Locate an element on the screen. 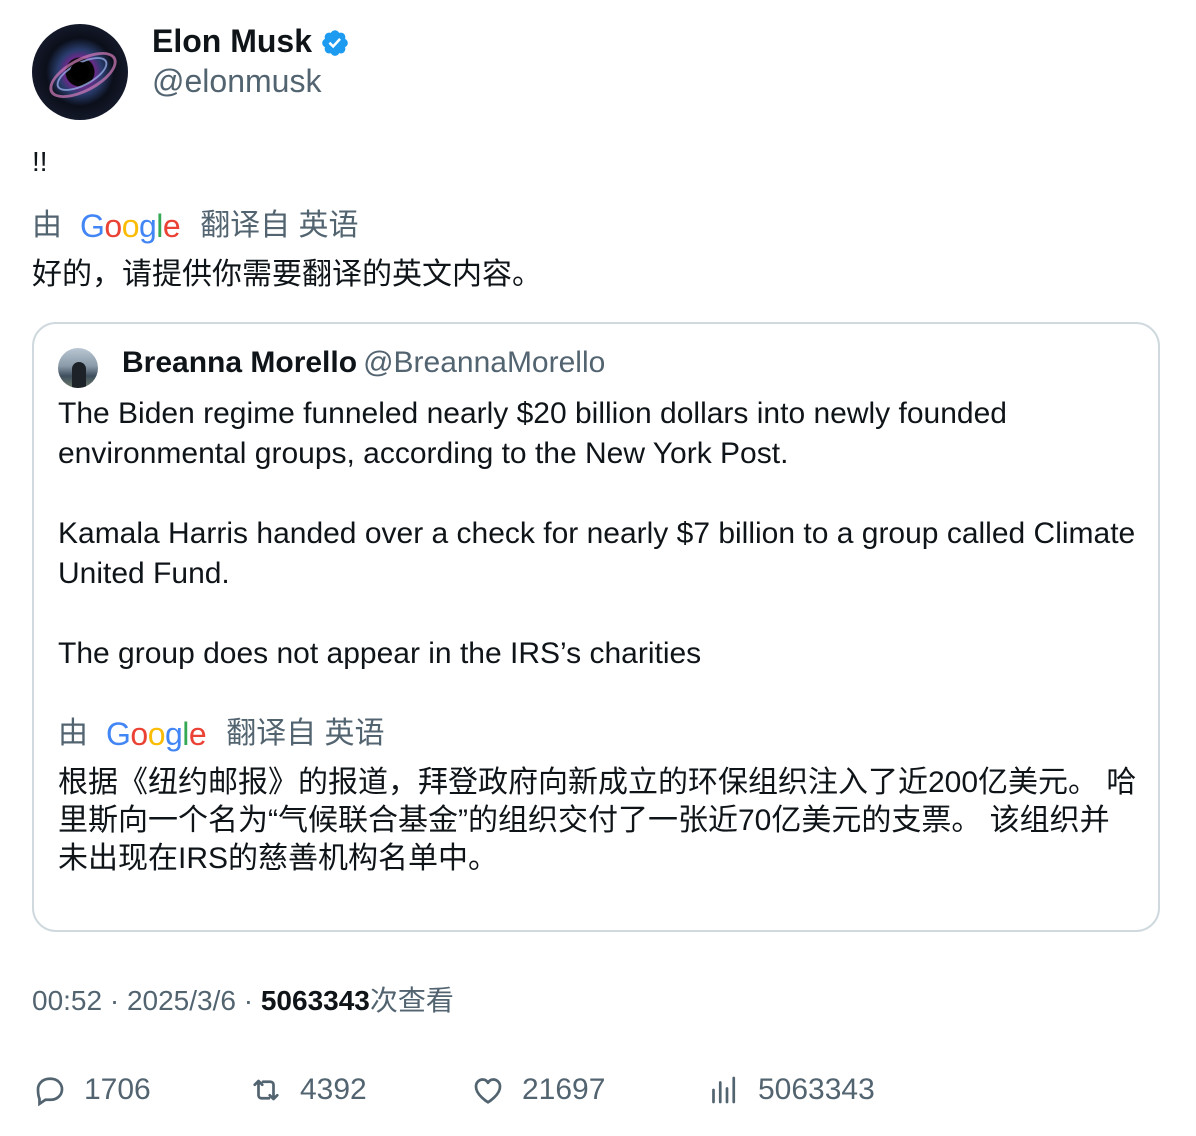 The width and height of the screenshot is (1196, 1136). views-label: 次查看 is located at coordinates (411, 1000).